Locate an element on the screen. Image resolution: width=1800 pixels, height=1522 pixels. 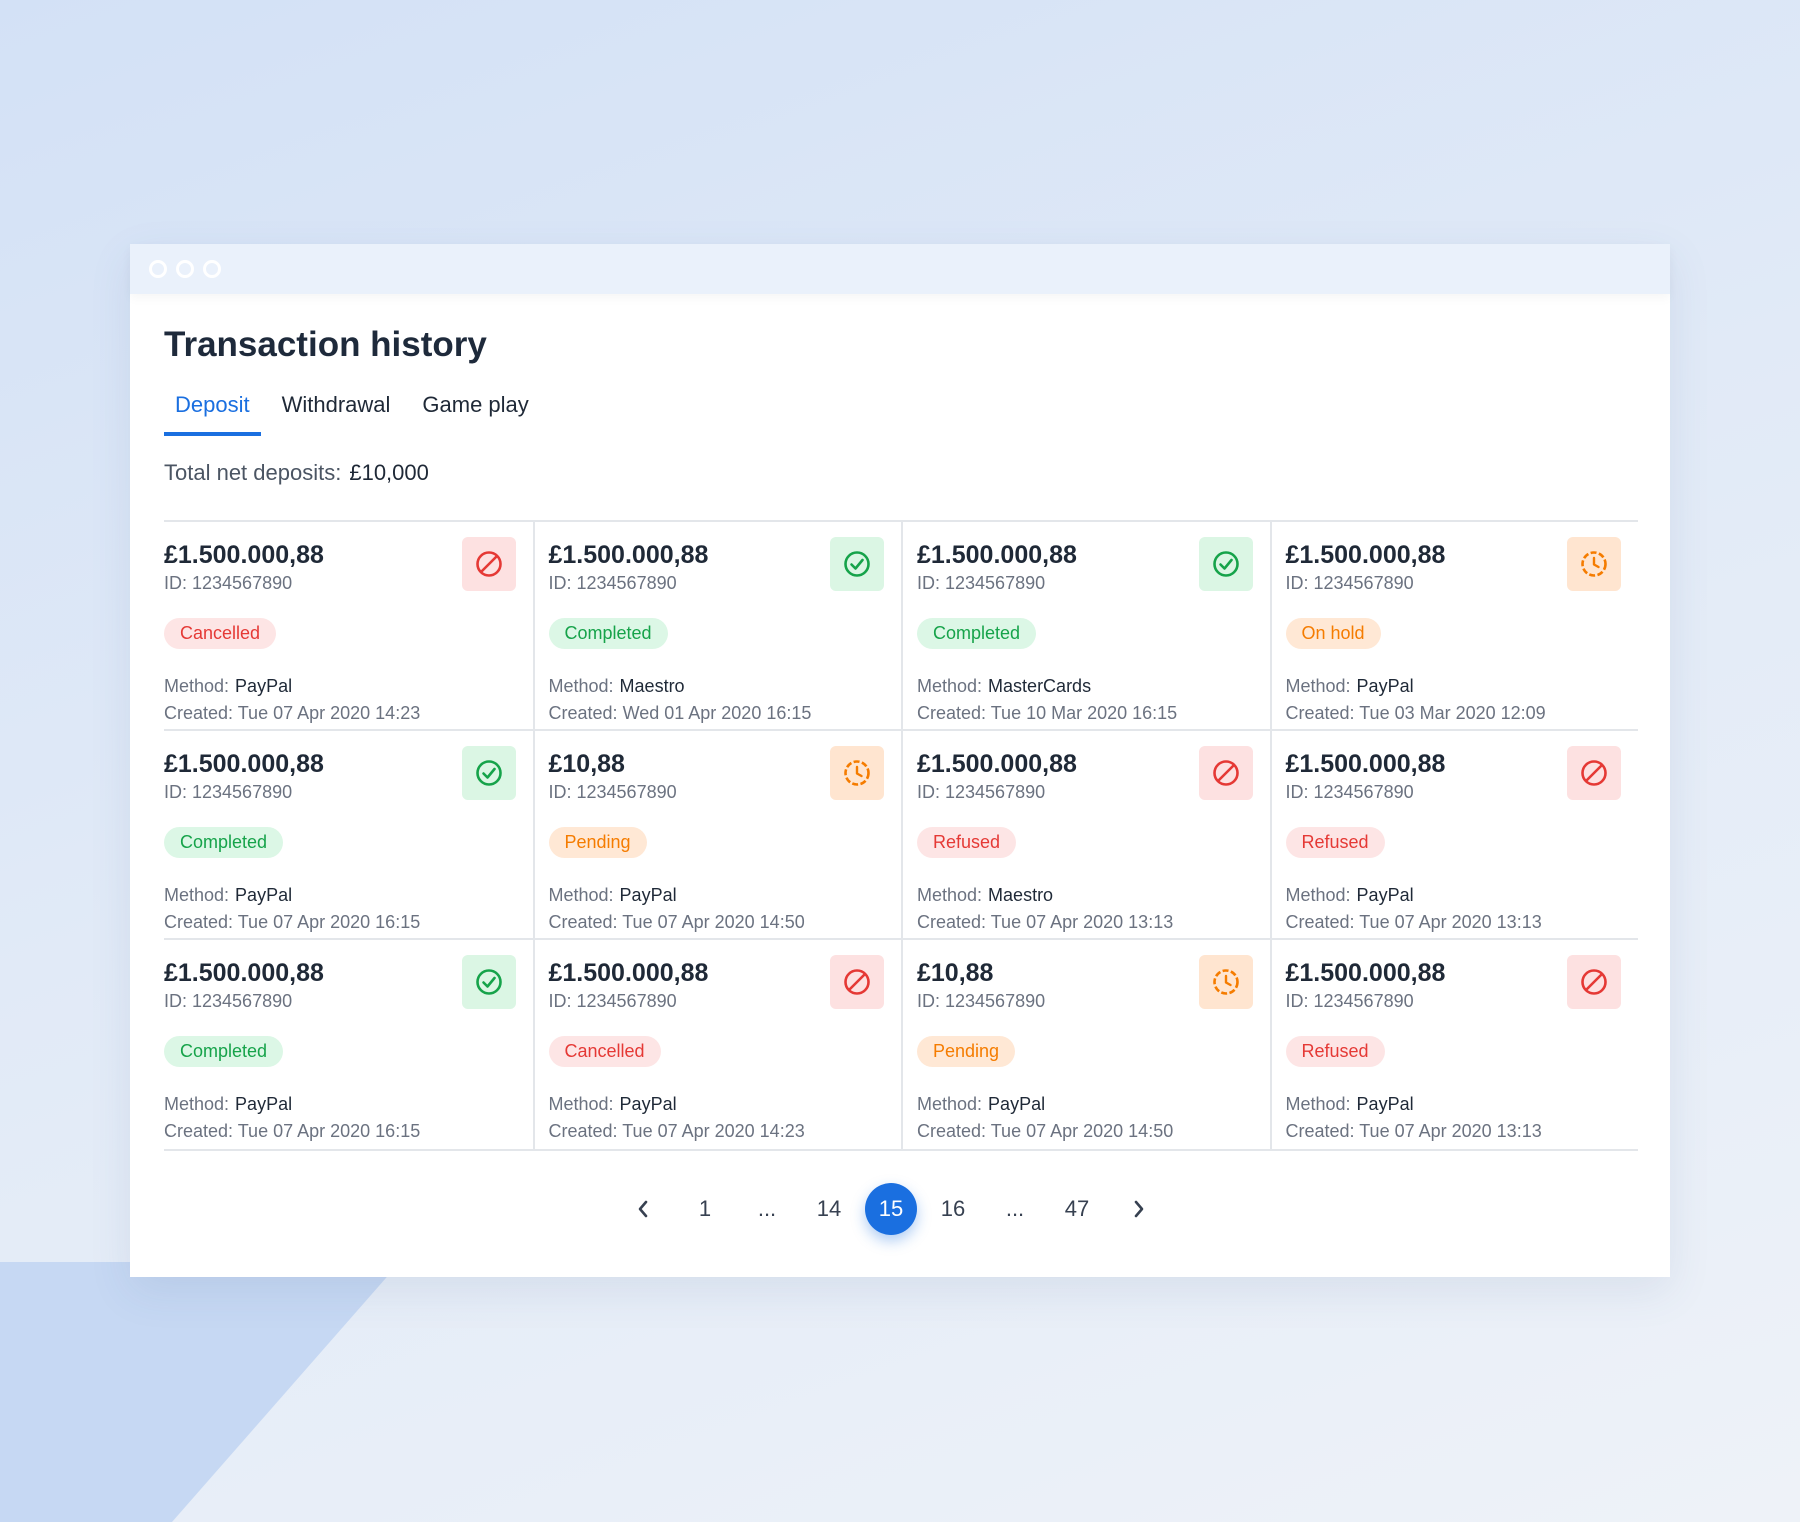
tab-deposit: Deposit is located at coordinates (212, 414).